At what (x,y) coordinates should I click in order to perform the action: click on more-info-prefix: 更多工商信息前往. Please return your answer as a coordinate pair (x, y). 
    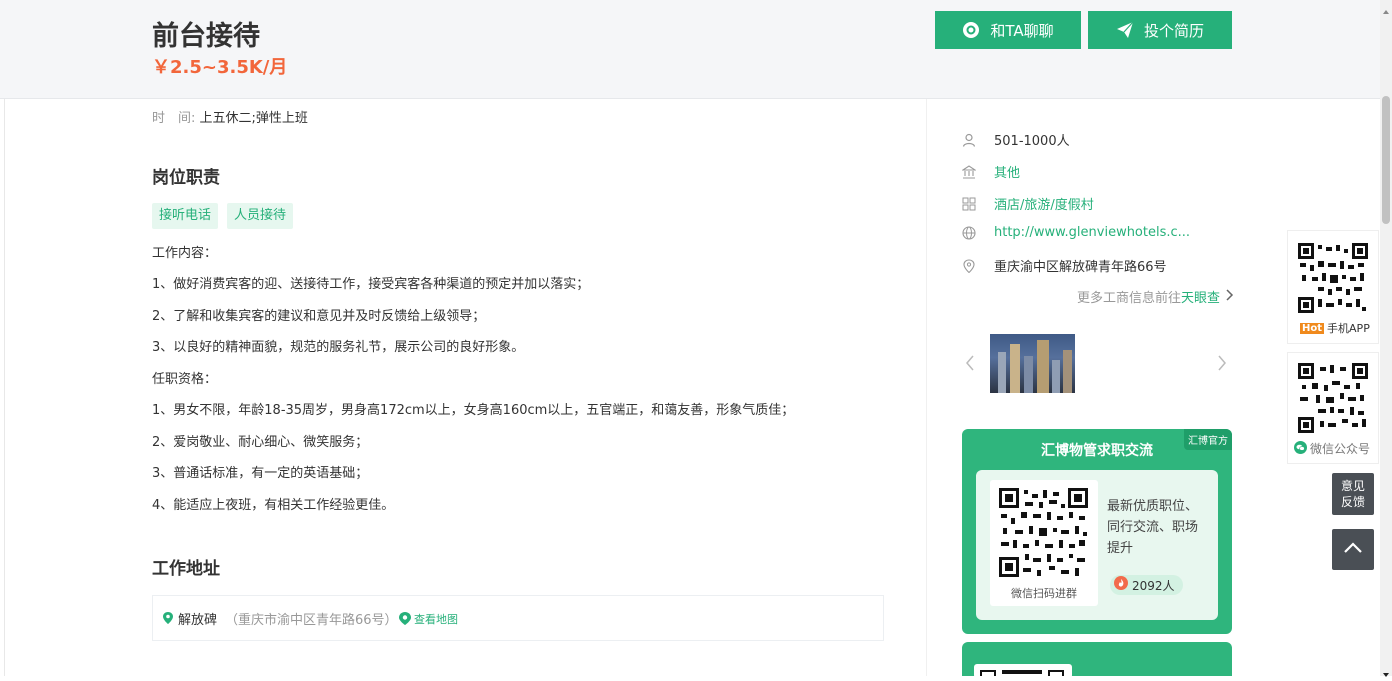
    Looking at the image, I should click on (1129, 298).